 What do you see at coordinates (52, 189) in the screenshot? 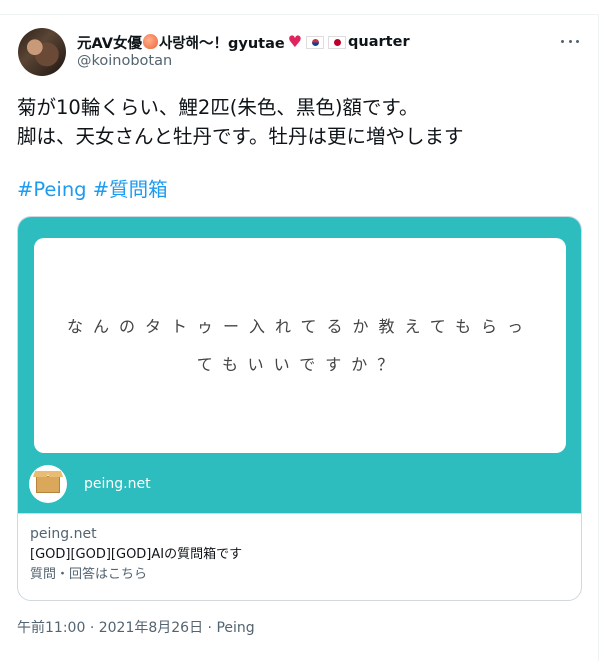
I see `hashtag-peing: #Peing` at bounding box center [52, 189].